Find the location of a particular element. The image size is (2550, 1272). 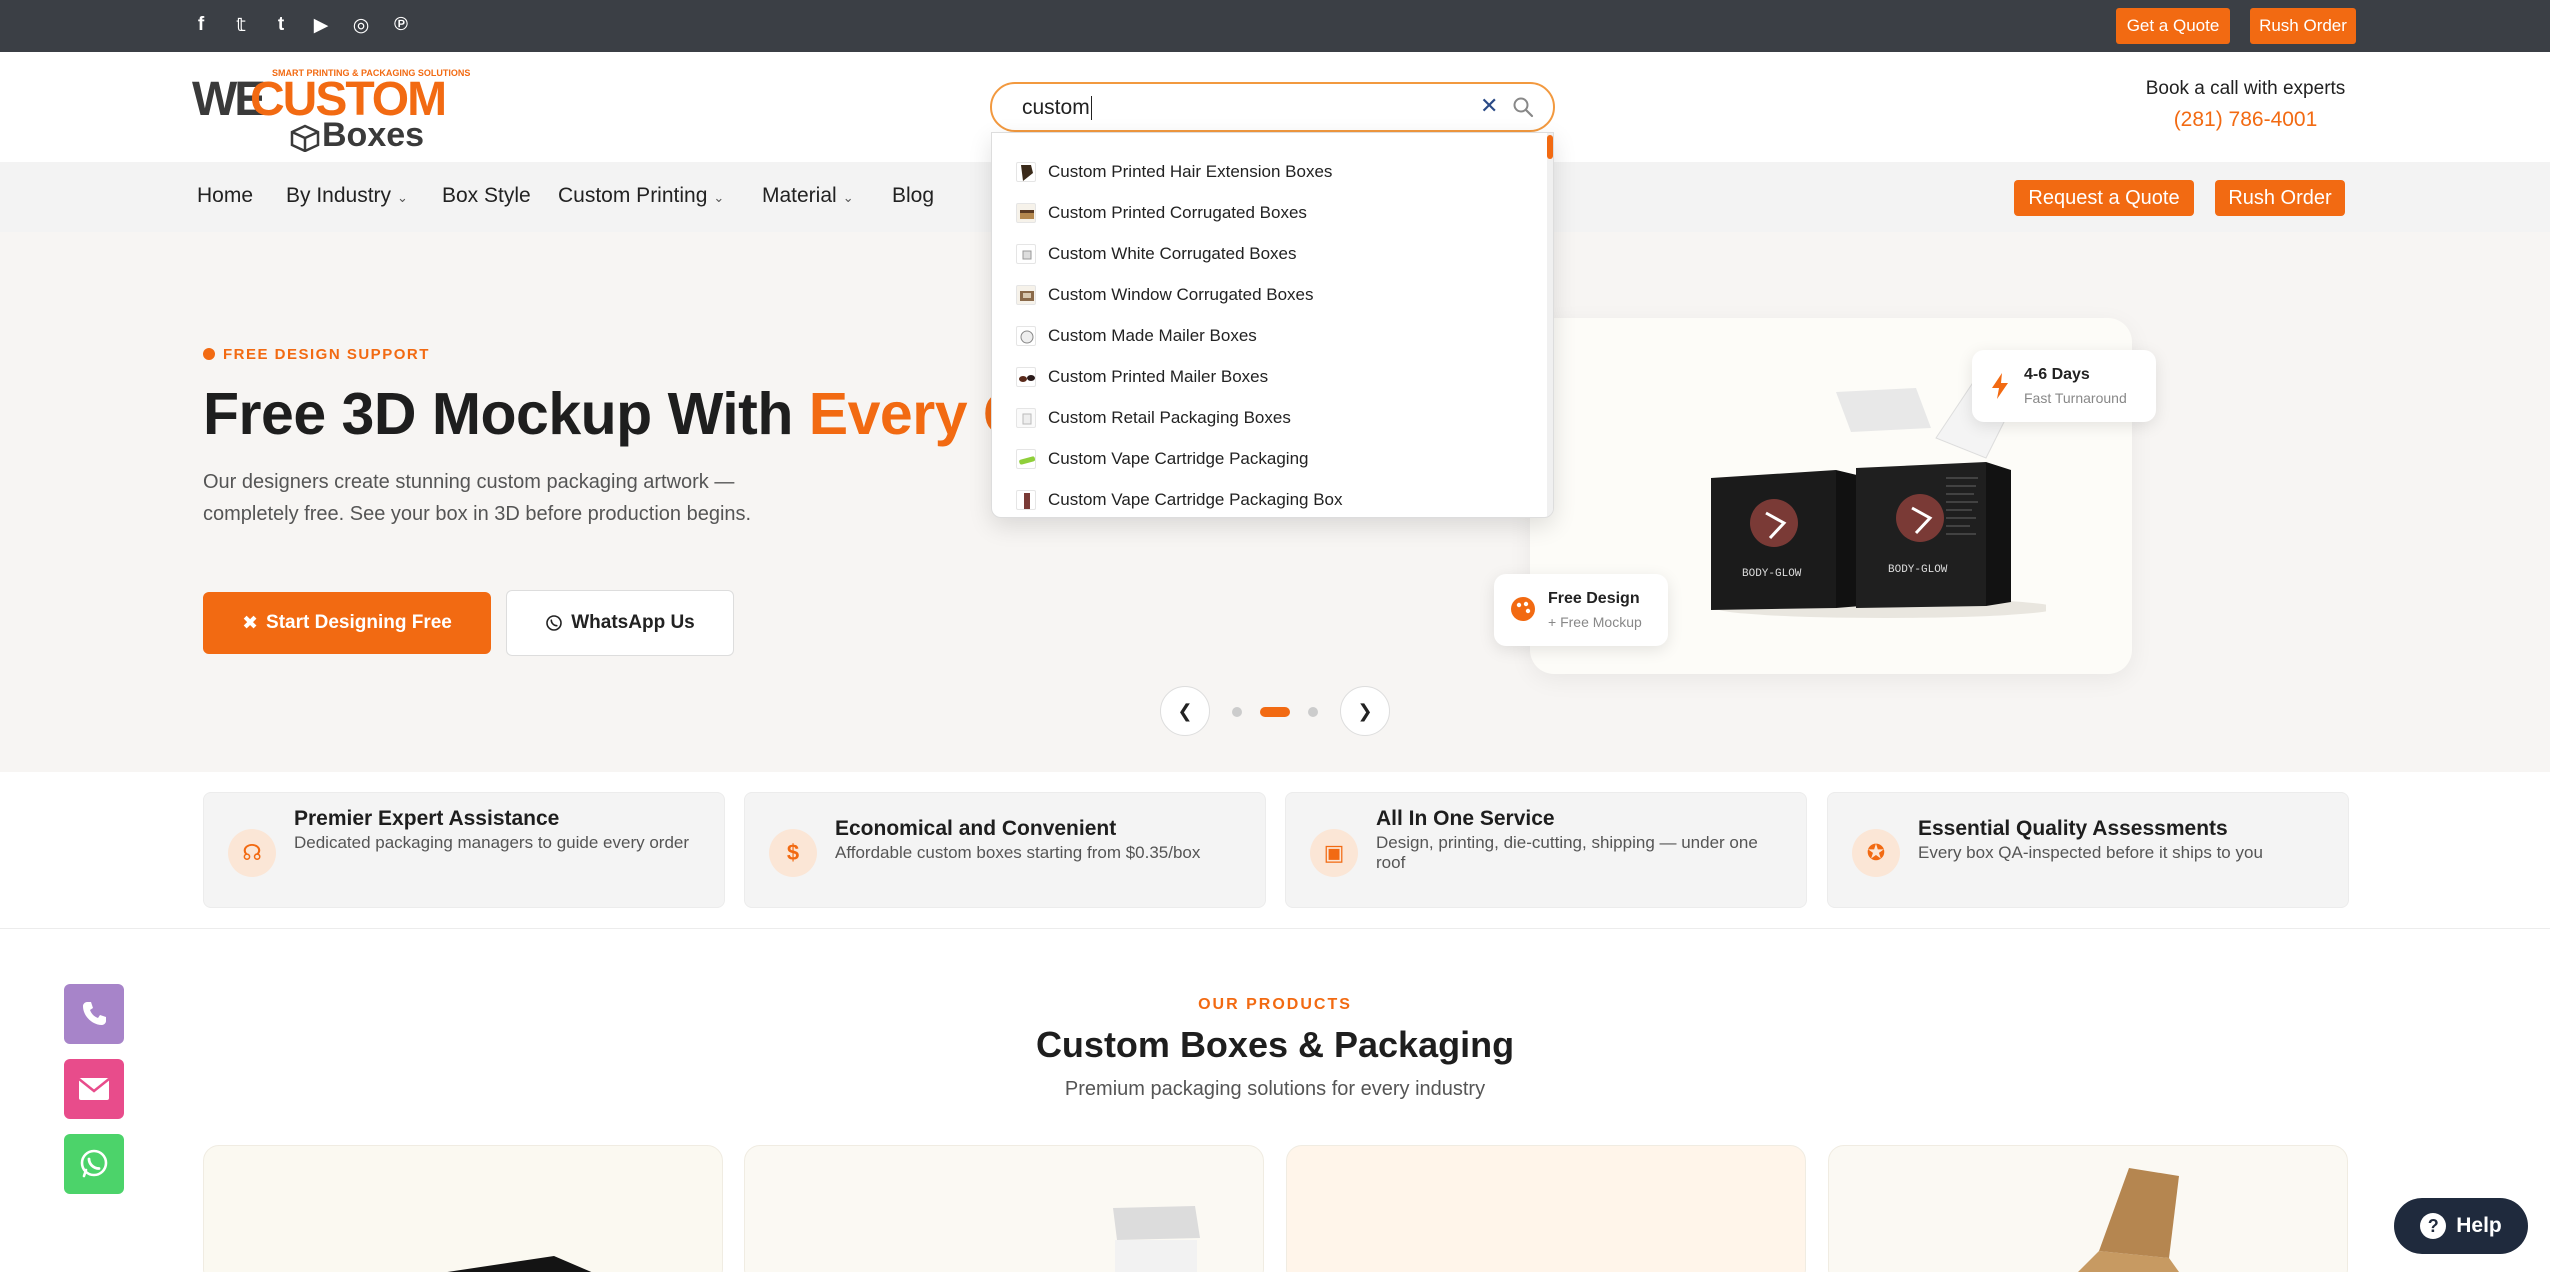

lightning-icon is located at coordinates (2000, 386).